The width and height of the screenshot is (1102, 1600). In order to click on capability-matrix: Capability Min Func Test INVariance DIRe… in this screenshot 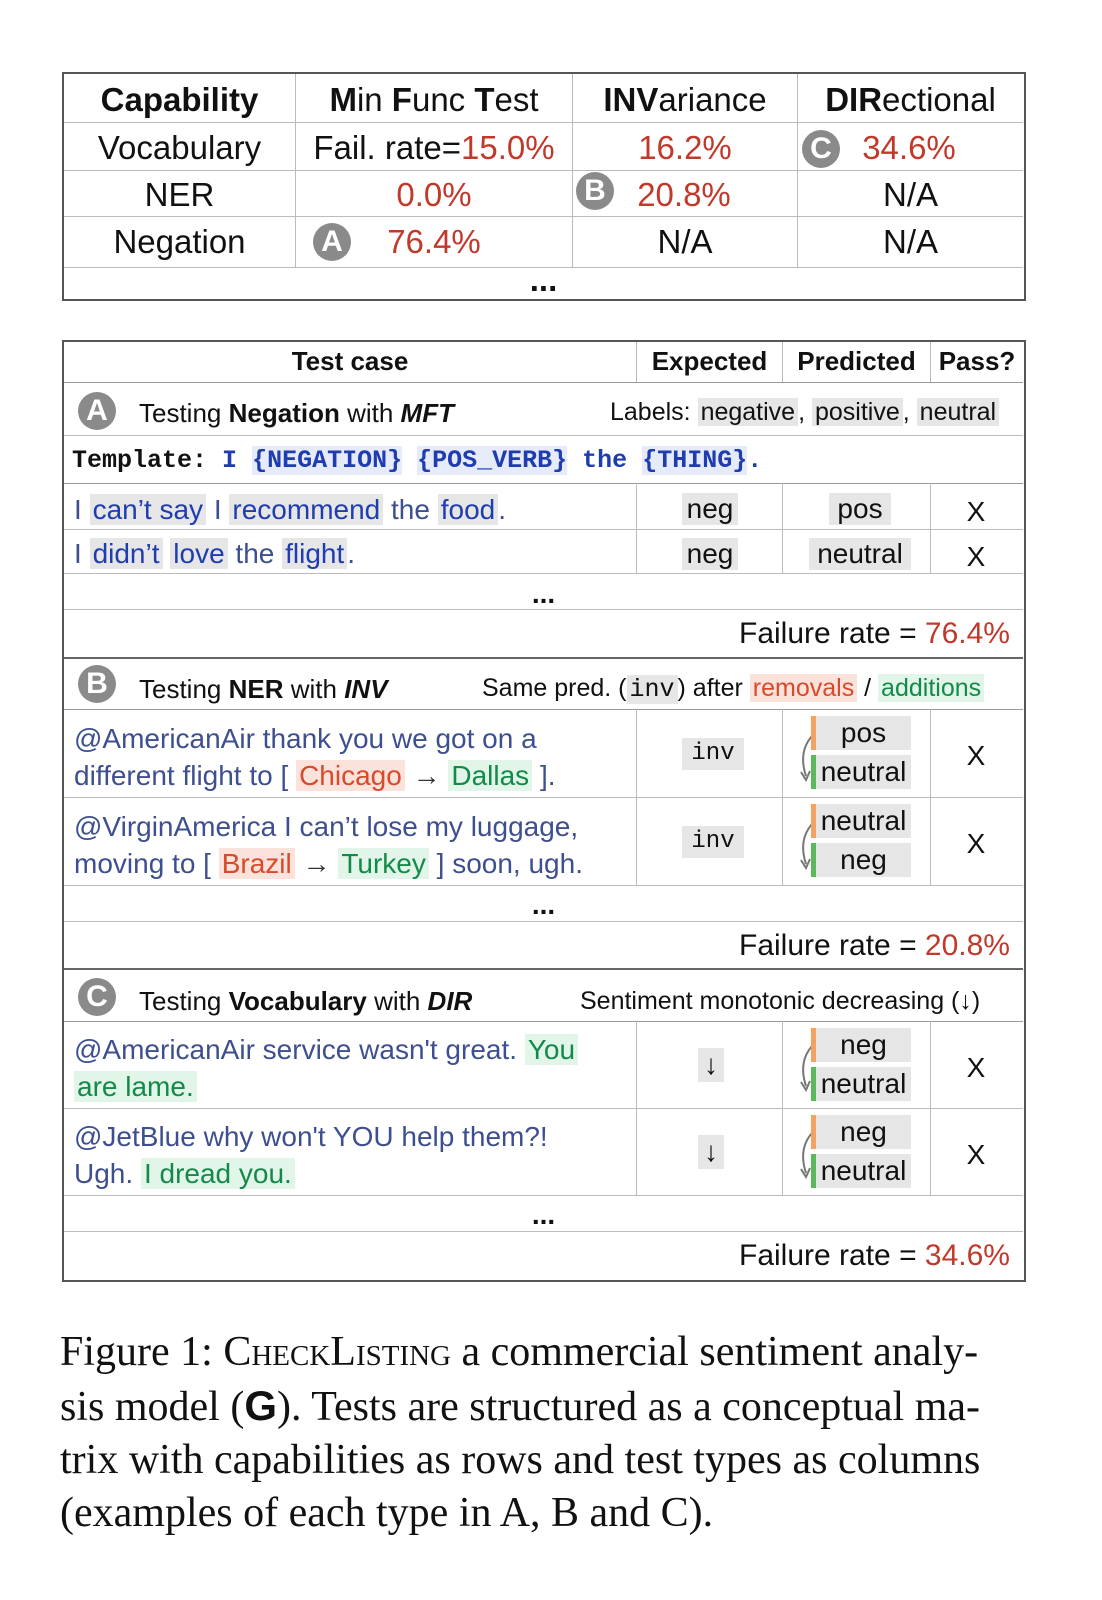, I will do `click(544, 186)`.